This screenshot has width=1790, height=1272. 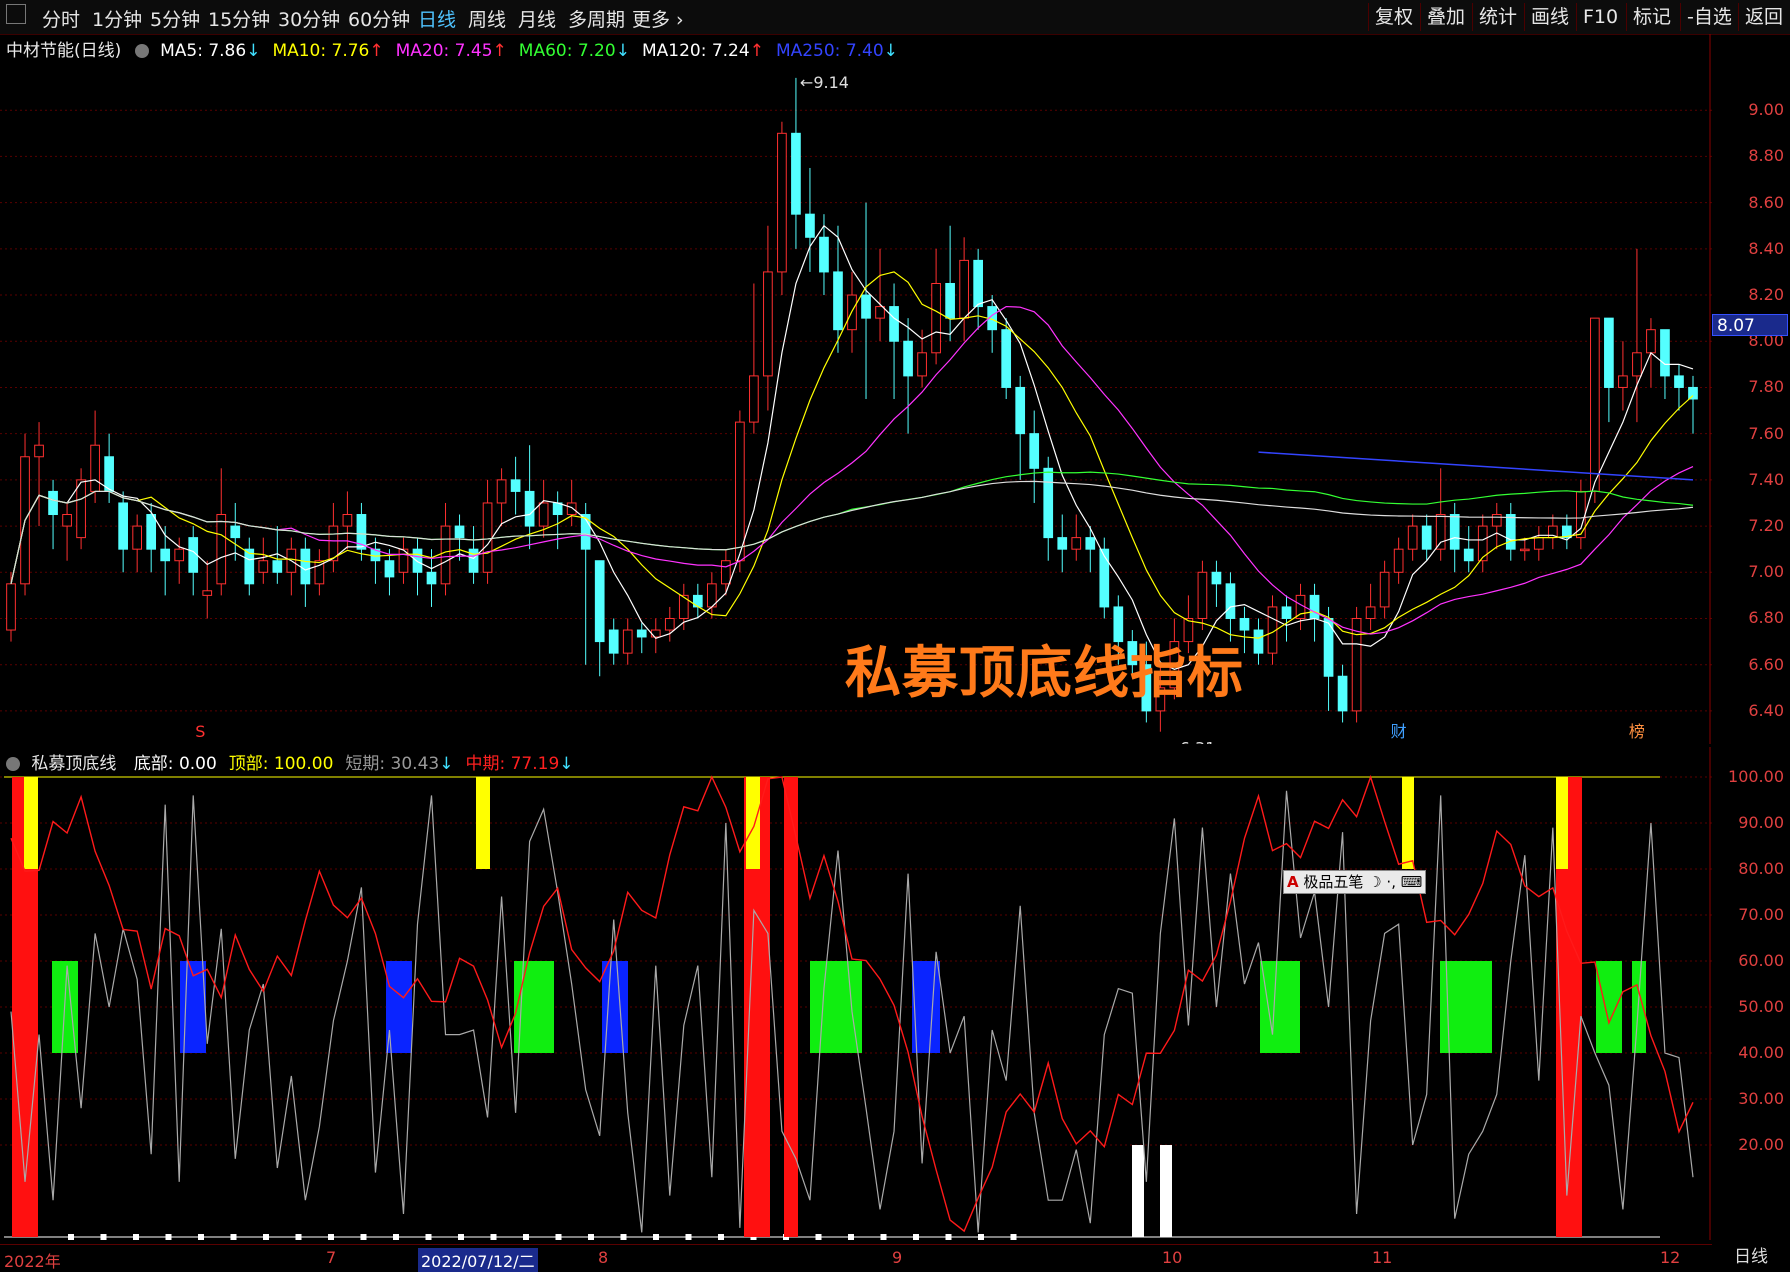 I want to click on tab-5: 60分钟, so click(x=379, y=18).